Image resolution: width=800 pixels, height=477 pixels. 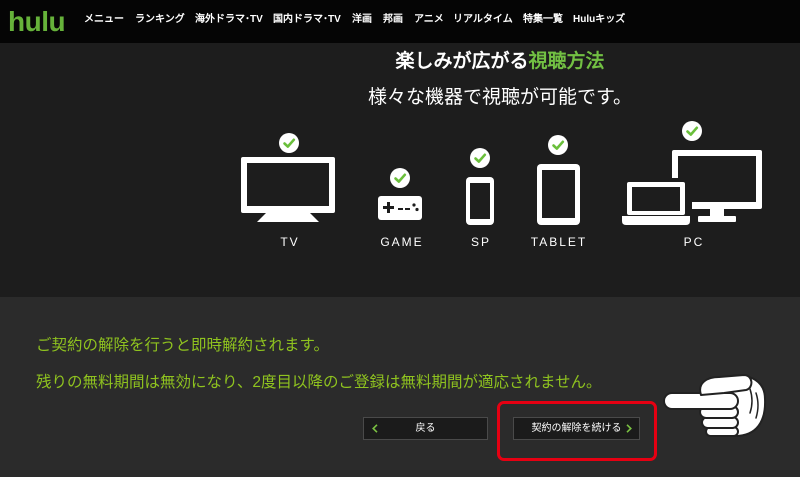 I want to click on cancel-notice-immediate: ご契約の解除を行うと即時解約されます。, so click(x=182, y=345).